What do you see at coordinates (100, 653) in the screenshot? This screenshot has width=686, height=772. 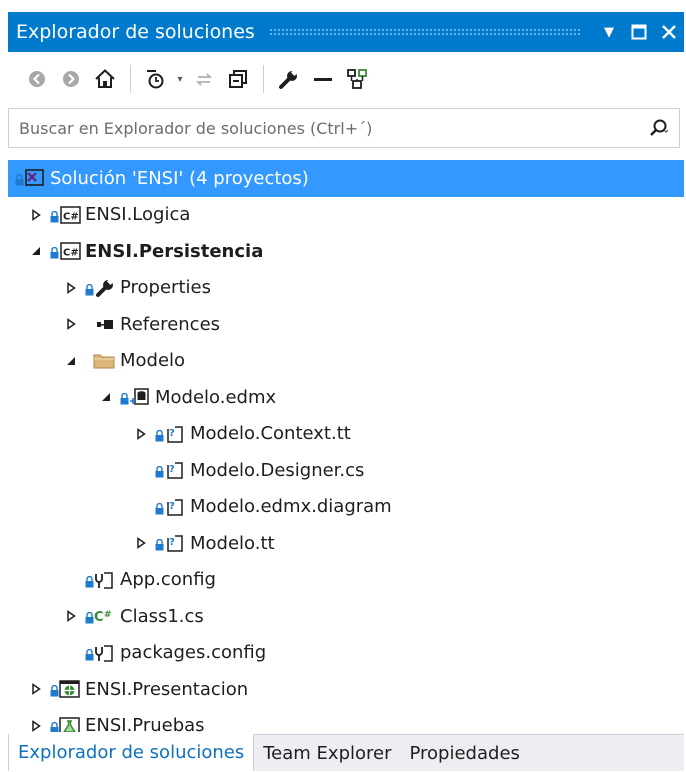 I see `config-icon` at bounding box center [100, 653].